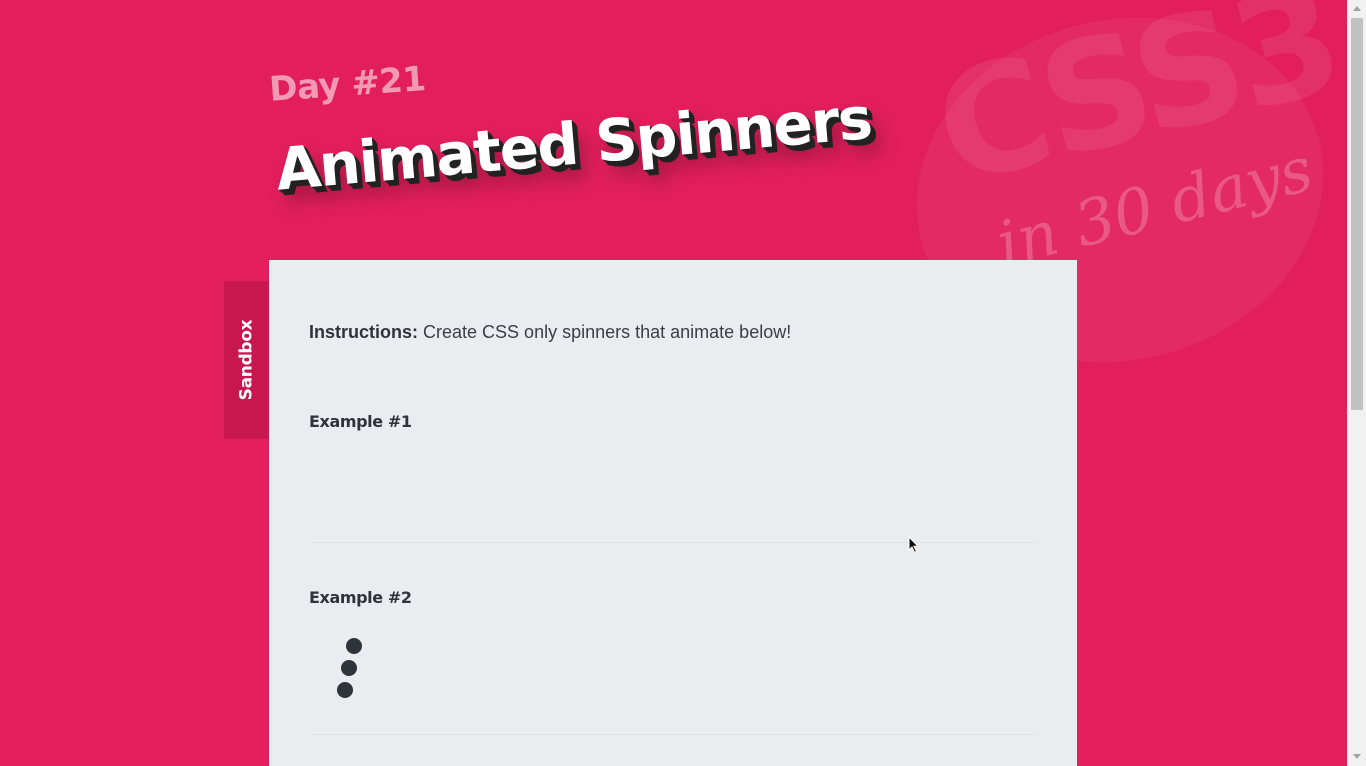  I want to click on sandbox-tab: Sandbox, so click(246, 360).